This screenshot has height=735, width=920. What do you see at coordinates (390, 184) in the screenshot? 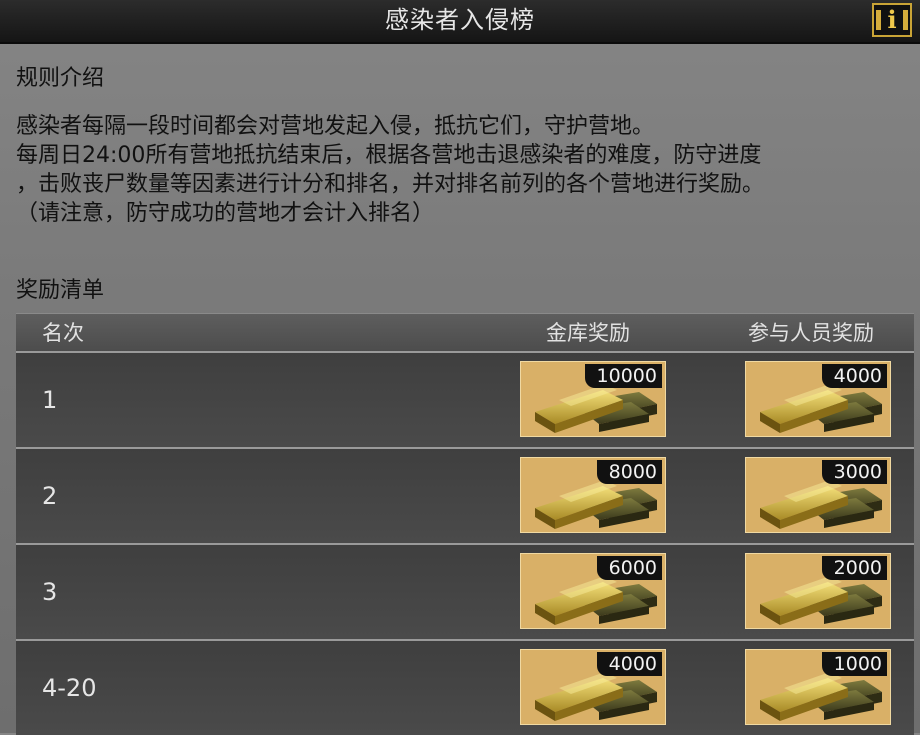
I see `rules-line: ，击败丧尸数量等因素进行计分和排名，并对排名前列的各个营地进行奖励。` at bounding box center [390, 184].